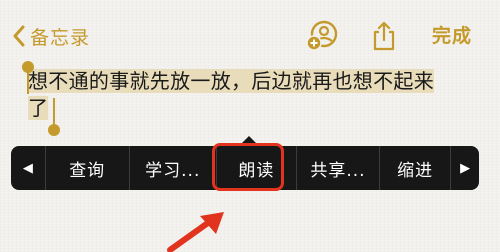 The image size is (500, 252). I want to click on share-icon, so click(384, 38).